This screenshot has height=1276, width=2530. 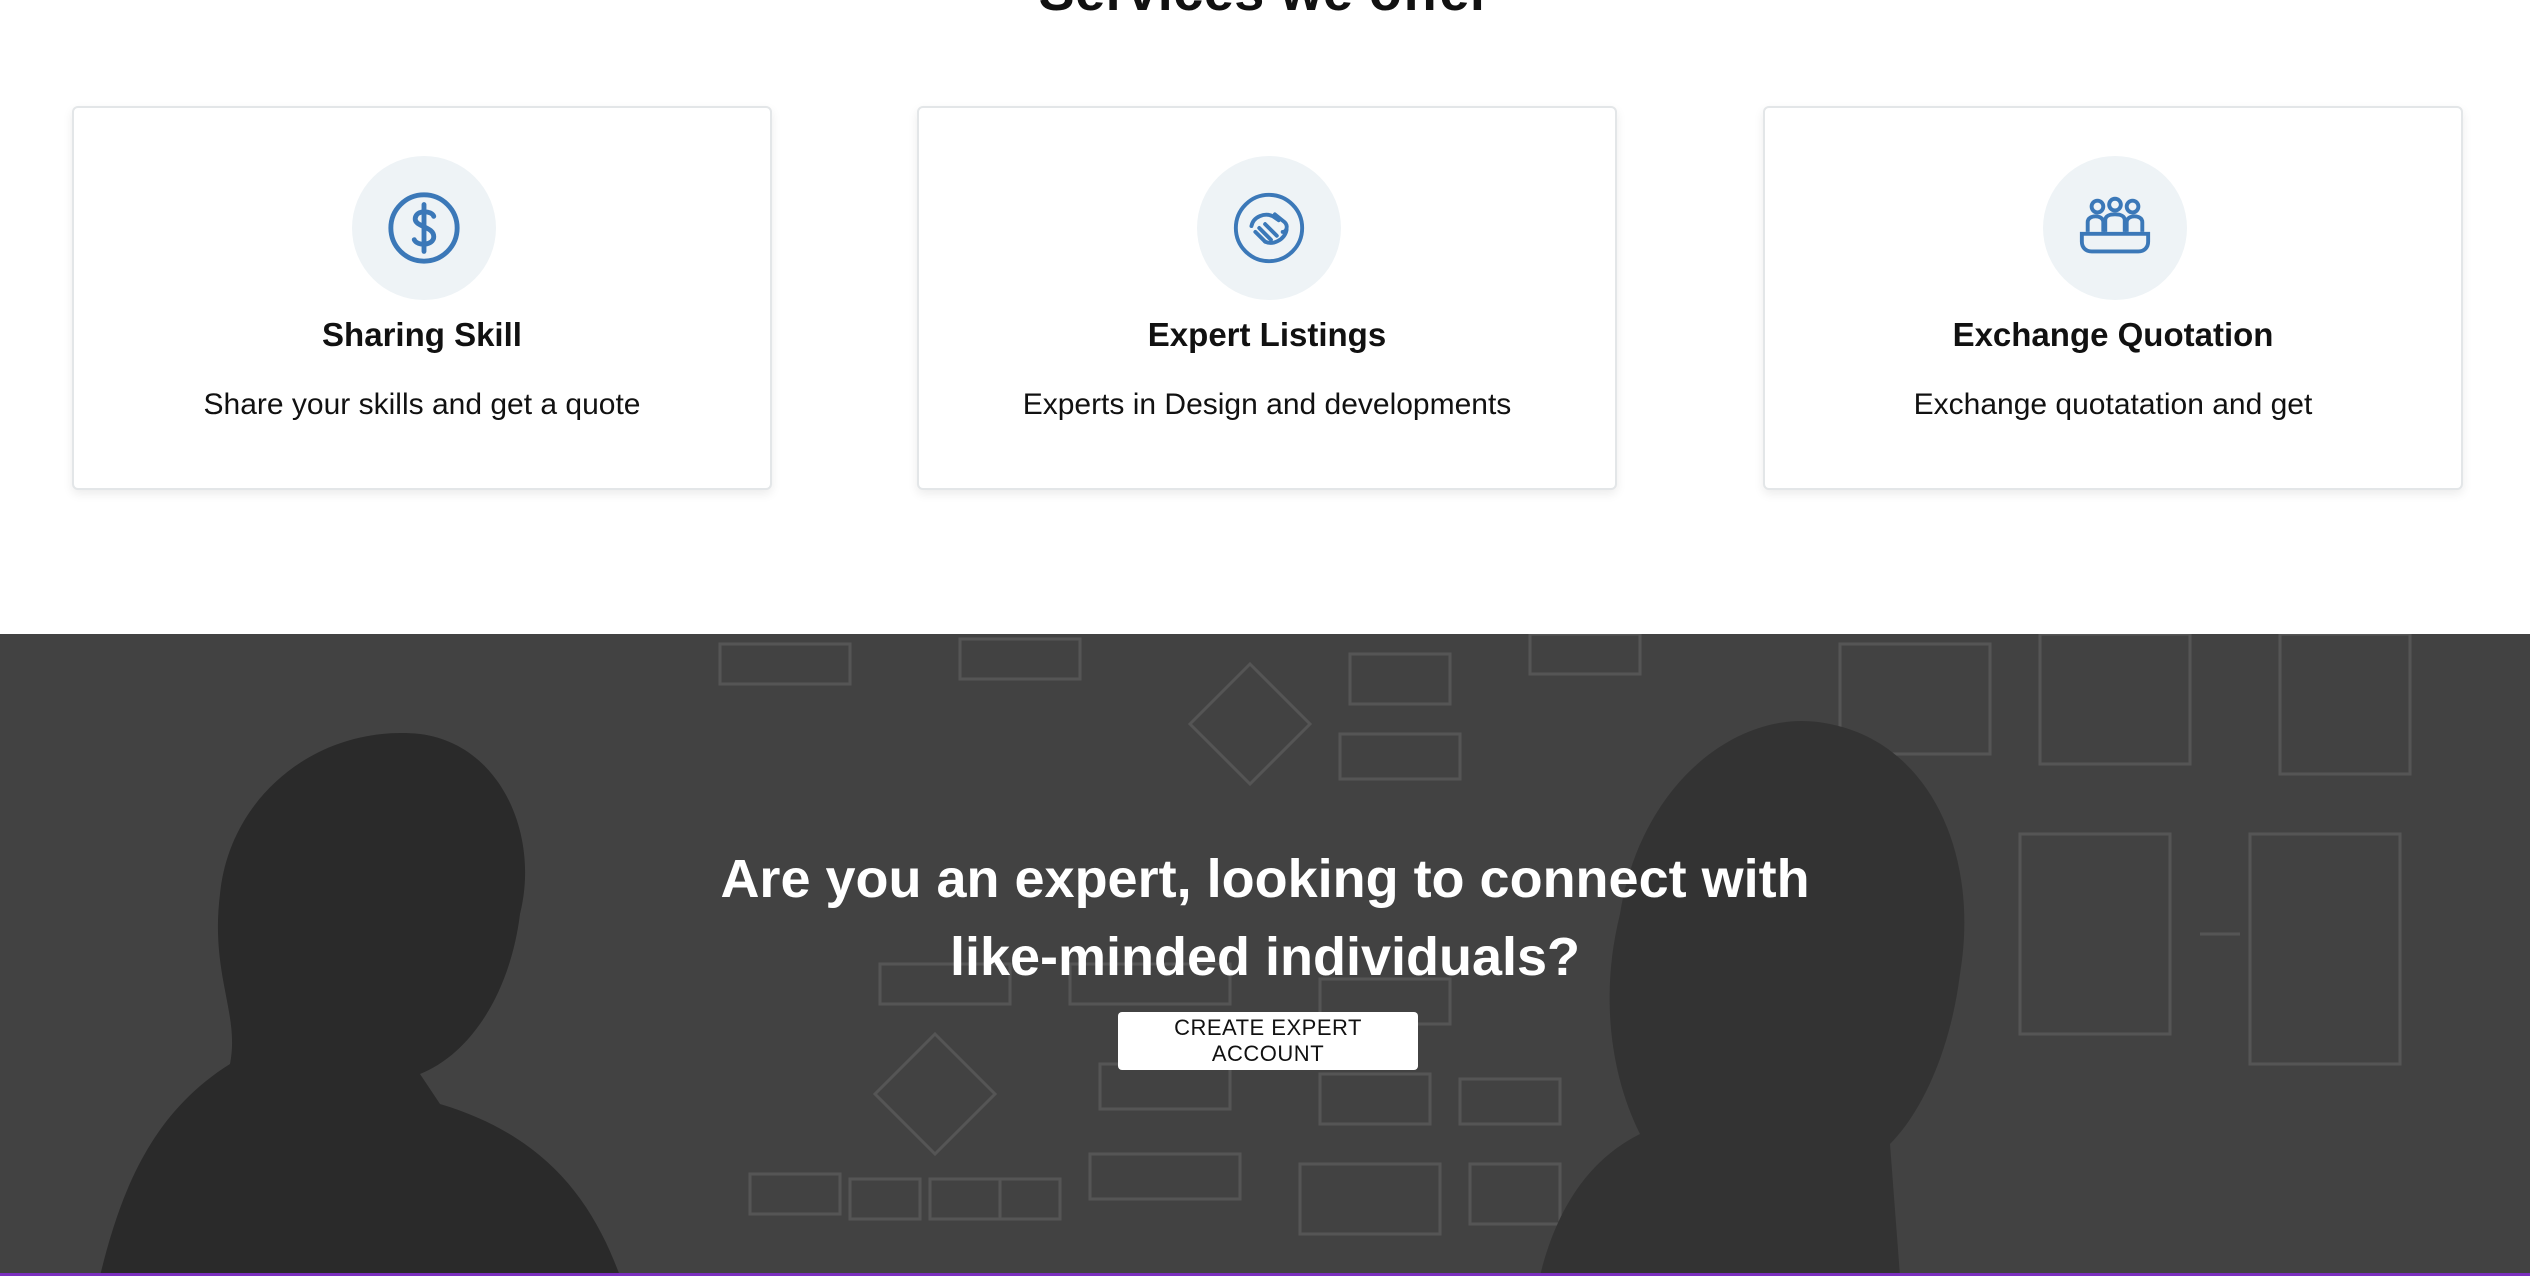 I want to click on cta-heading-line2: like-minded individuals?, so click(x=1265, y=957).